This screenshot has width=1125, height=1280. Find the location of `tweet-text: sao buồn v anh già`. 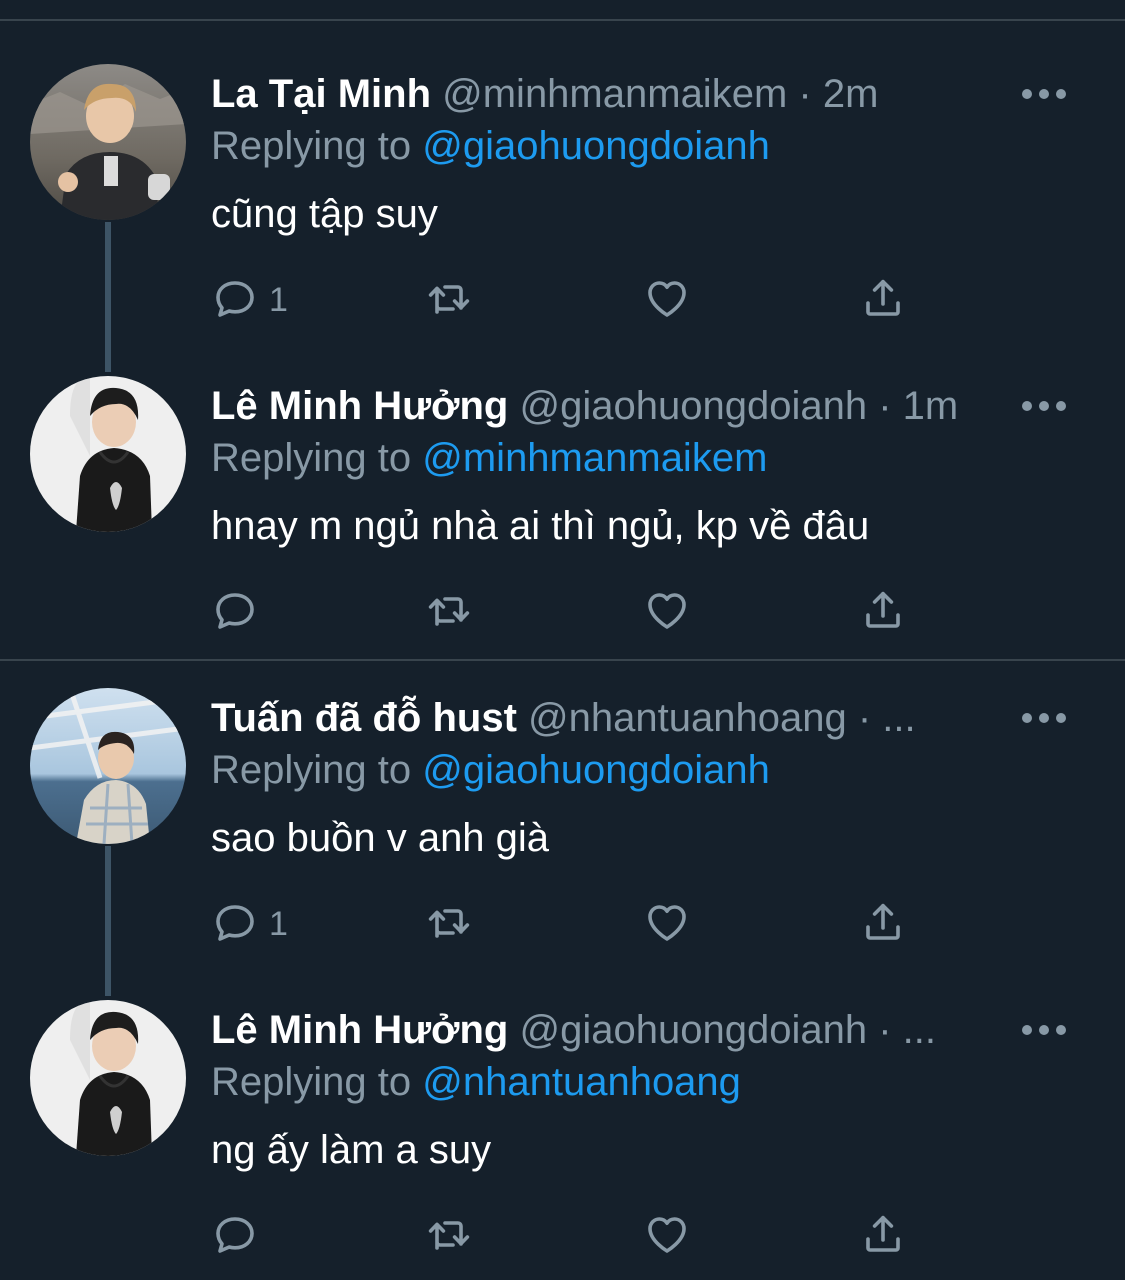

tweet-text: sao buồn v anh già is located at coordinates (380, 838).